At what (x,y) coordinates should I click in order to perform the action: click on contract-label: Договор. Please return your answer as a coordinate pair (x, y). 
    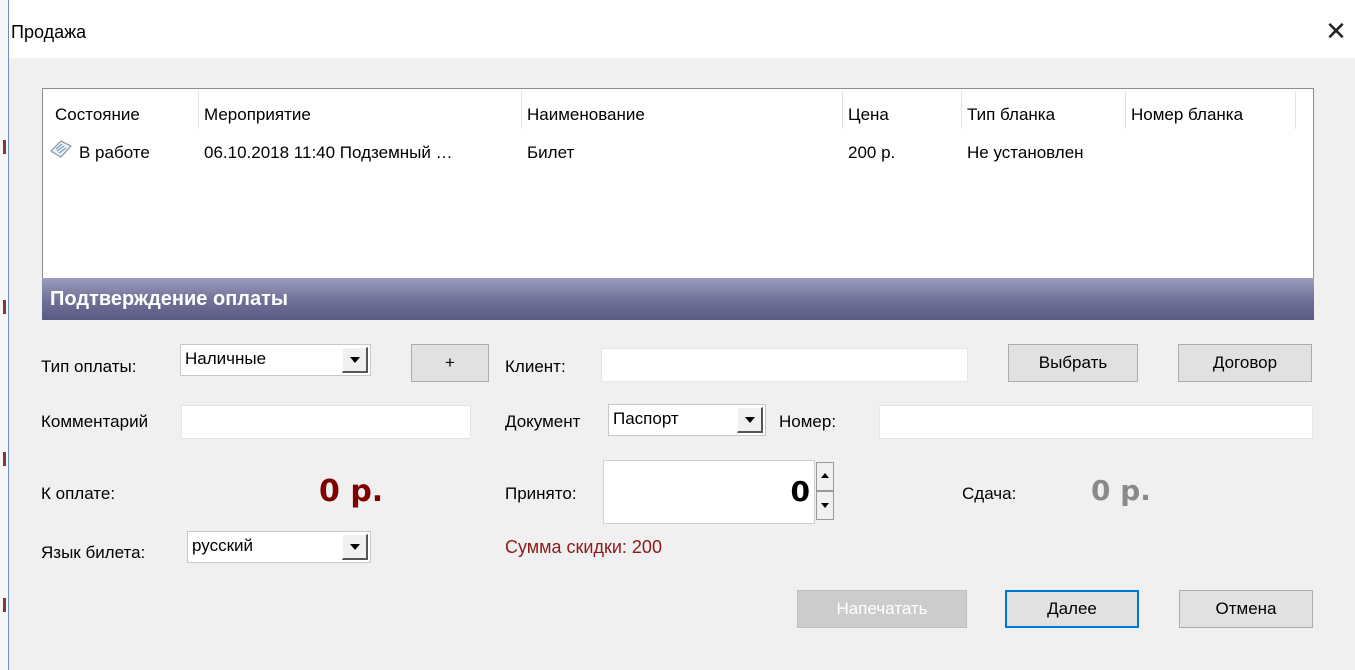
    Looking at the image, I should click on (1245, 362).